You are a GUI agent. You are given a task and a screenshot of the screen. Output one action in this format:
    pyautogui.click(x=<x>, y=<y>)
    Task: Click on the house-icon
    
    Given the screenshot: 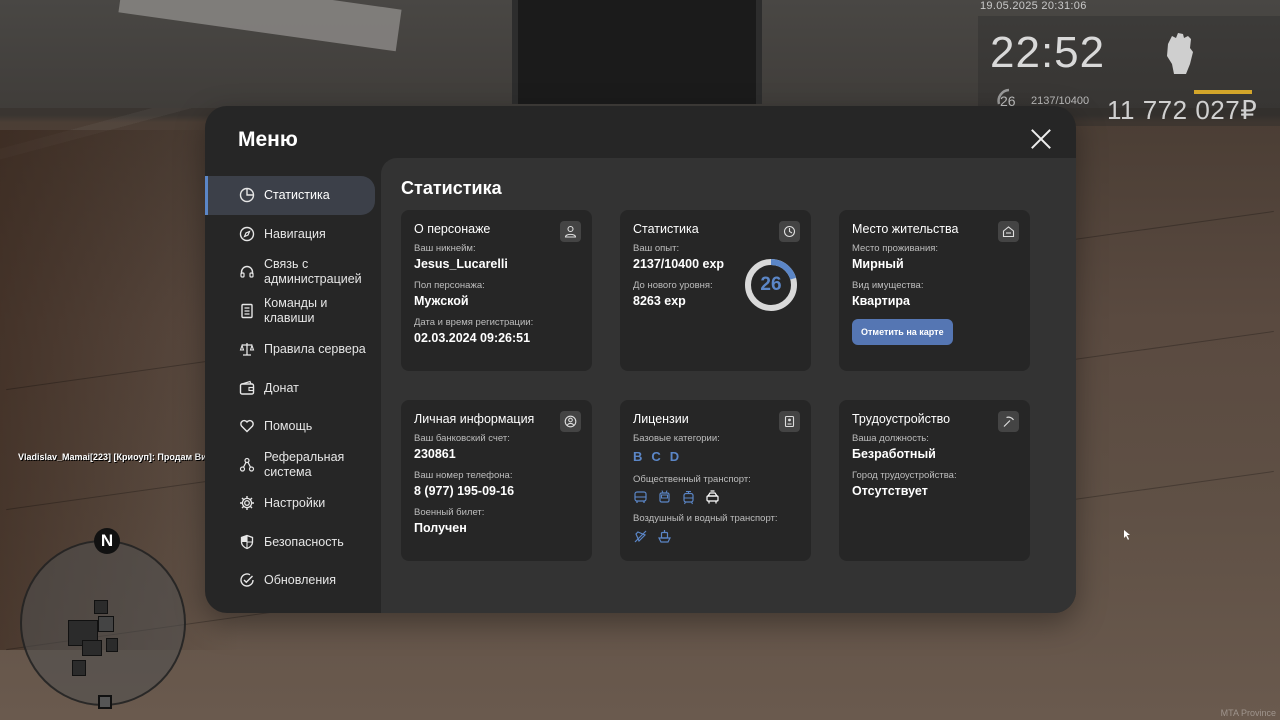 What is the action you would take?
    pyautogui.click(x=1008, y=231)
    